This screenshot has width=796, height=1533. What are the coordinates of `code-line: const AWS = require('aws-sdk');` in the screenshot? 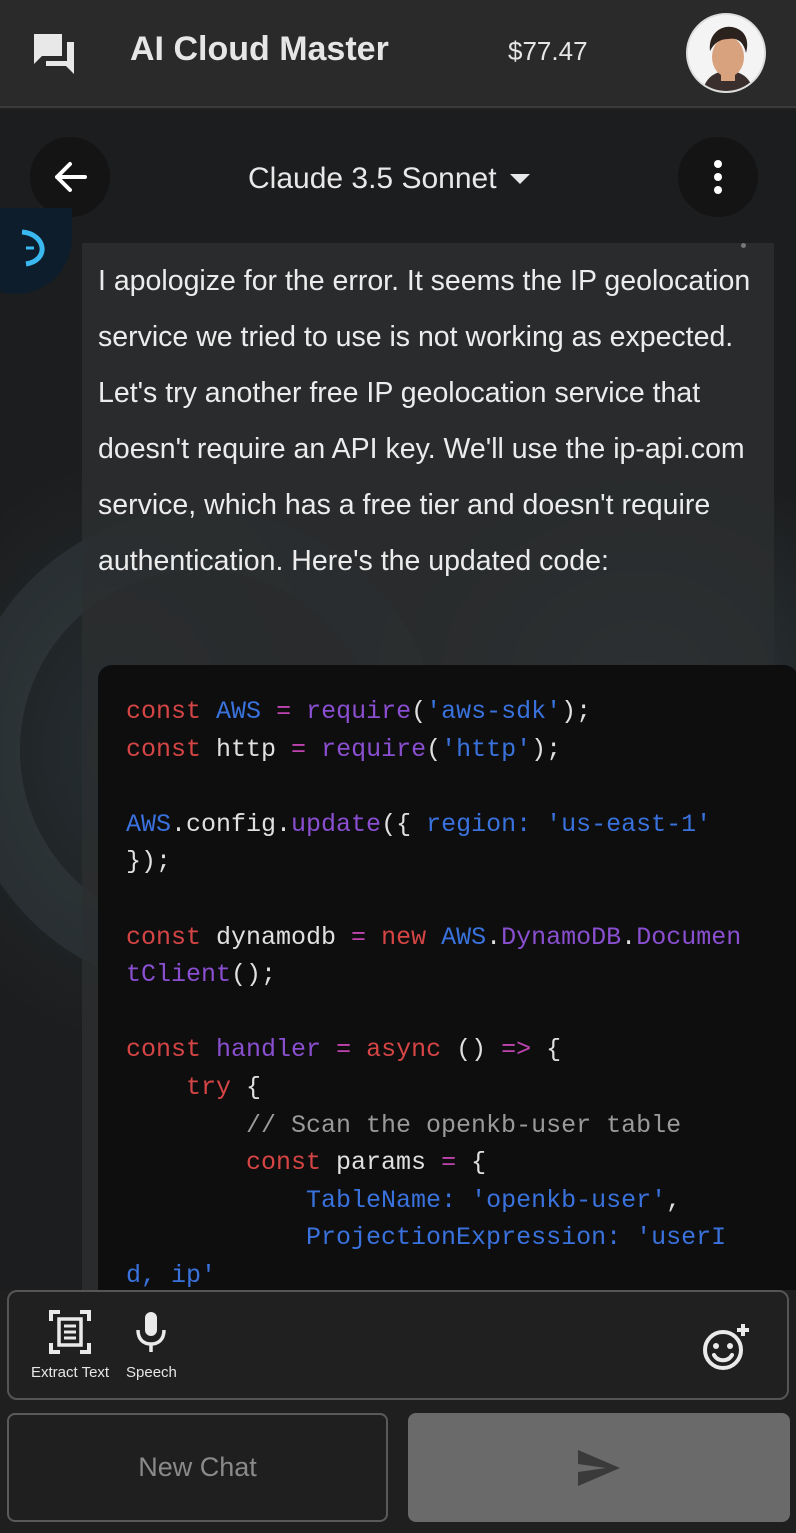 It's located at (359, 711).